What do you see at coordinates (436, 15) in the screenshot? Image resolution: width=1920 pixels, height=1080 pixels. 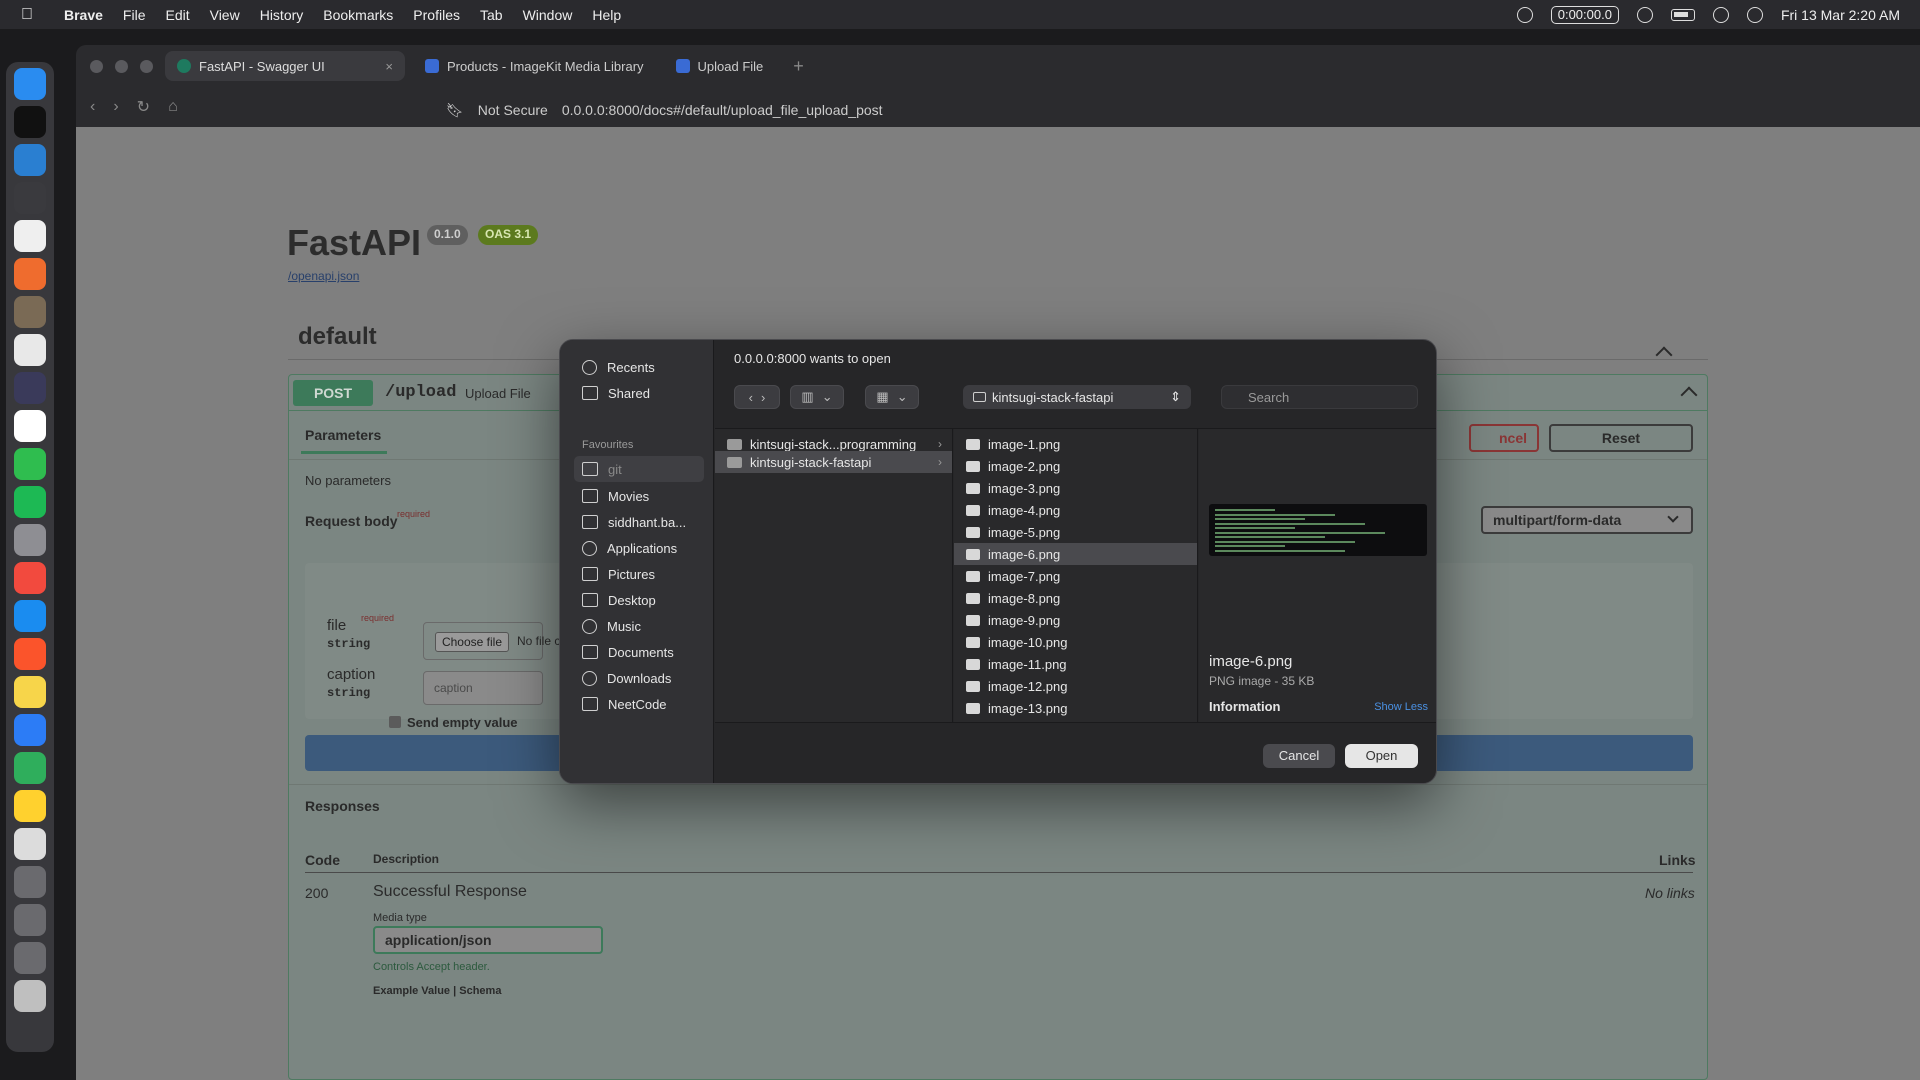 I see `menu-profiles: Profiles` at bounding box center [436, 15].